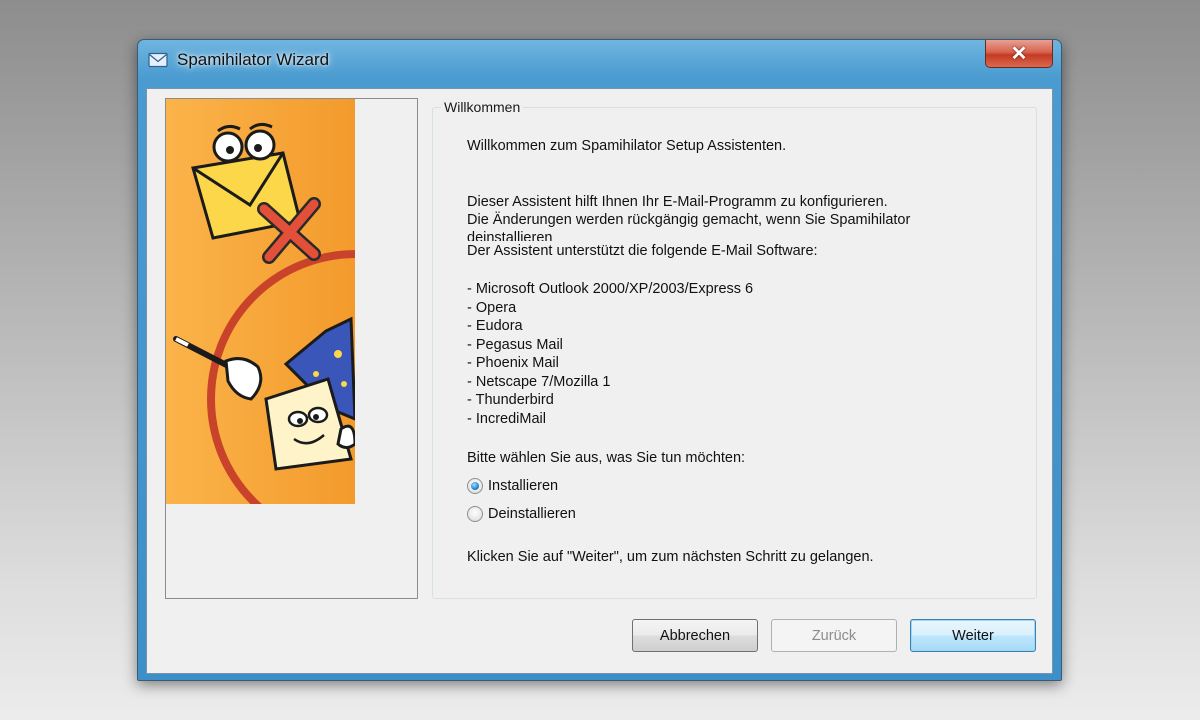  What do you see at coordinates (539, 381) in the screenshot?
I see `software-item: - Netscape 7/Mozilla 1` at bounding box center [539, 381].